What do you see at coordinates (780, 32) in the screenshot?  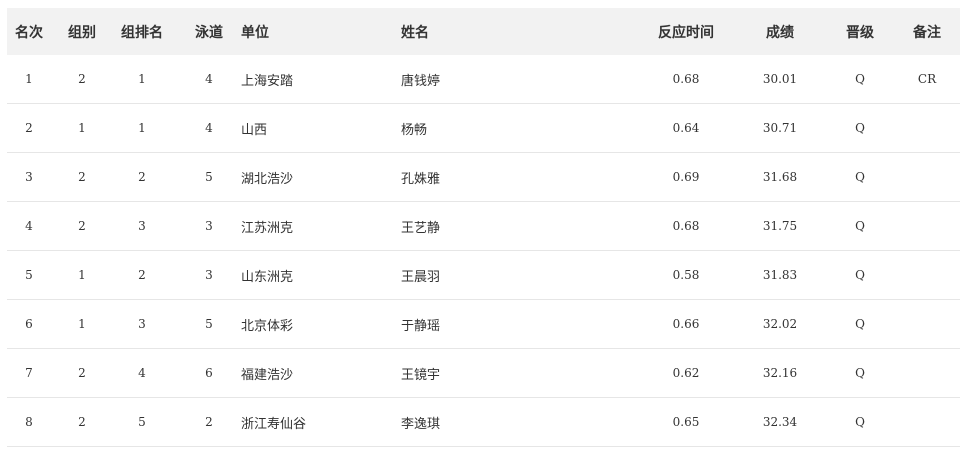 I see `header-result: 成绩` at bounding box center [780, 32].